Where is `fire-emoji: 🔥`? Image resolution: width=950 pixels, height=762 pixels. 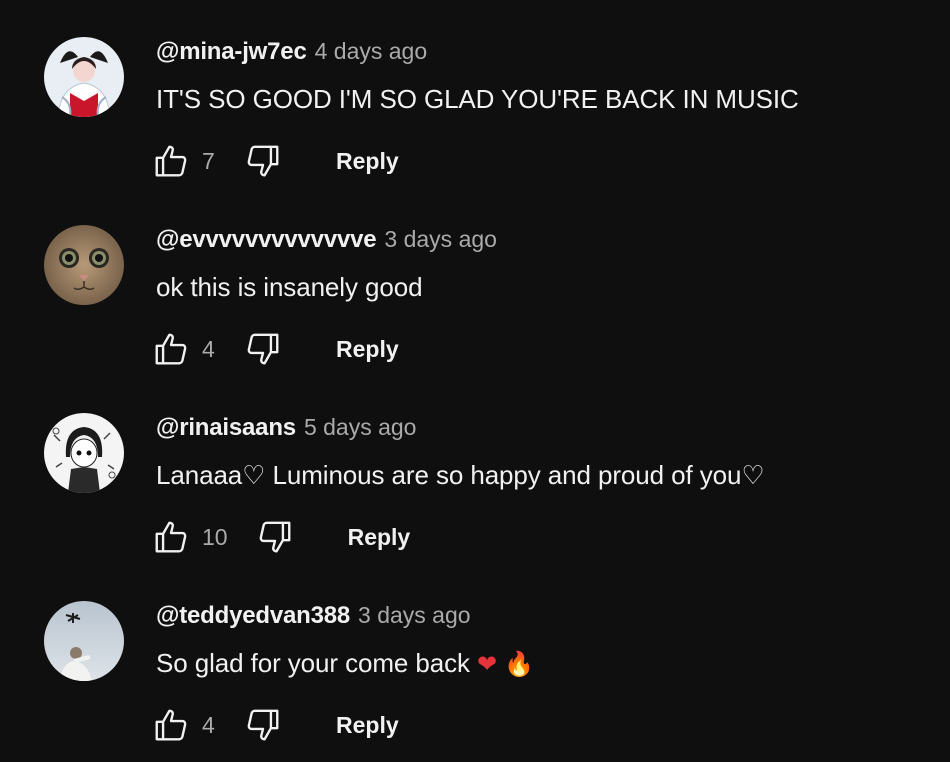
fire-emoji: 🔥 is located at coordinates (519, 664).